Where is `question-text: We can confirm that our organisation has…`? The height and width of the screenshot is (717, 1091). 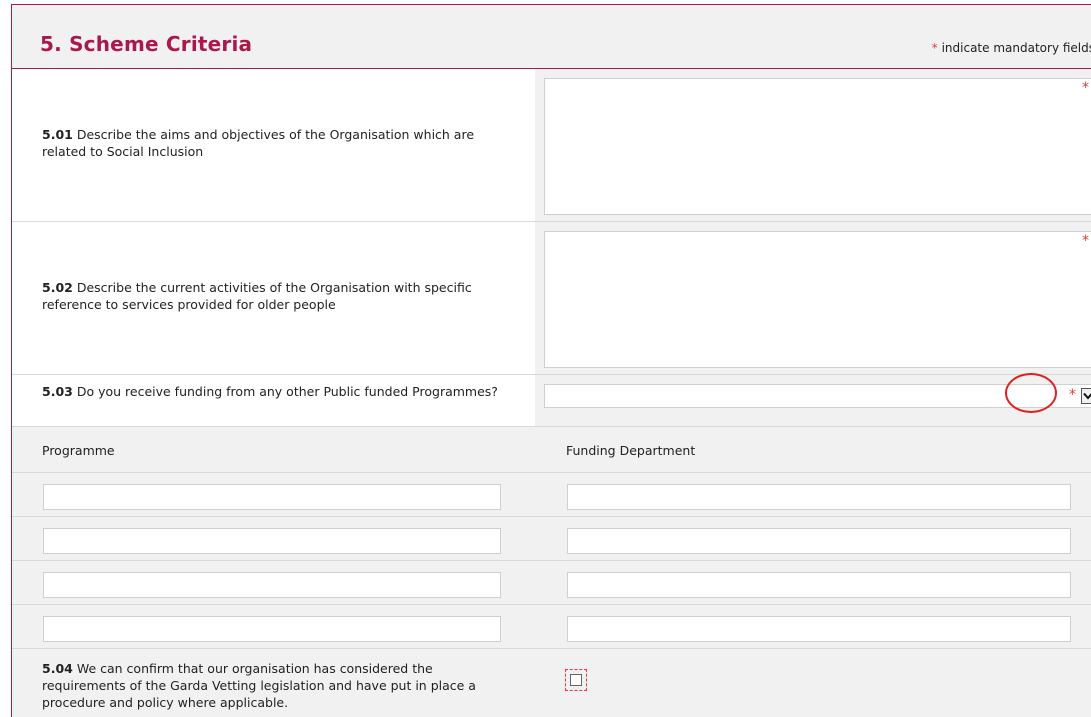 question-text: We can confirm that our organisation has… is located at coordinates (259, 685).